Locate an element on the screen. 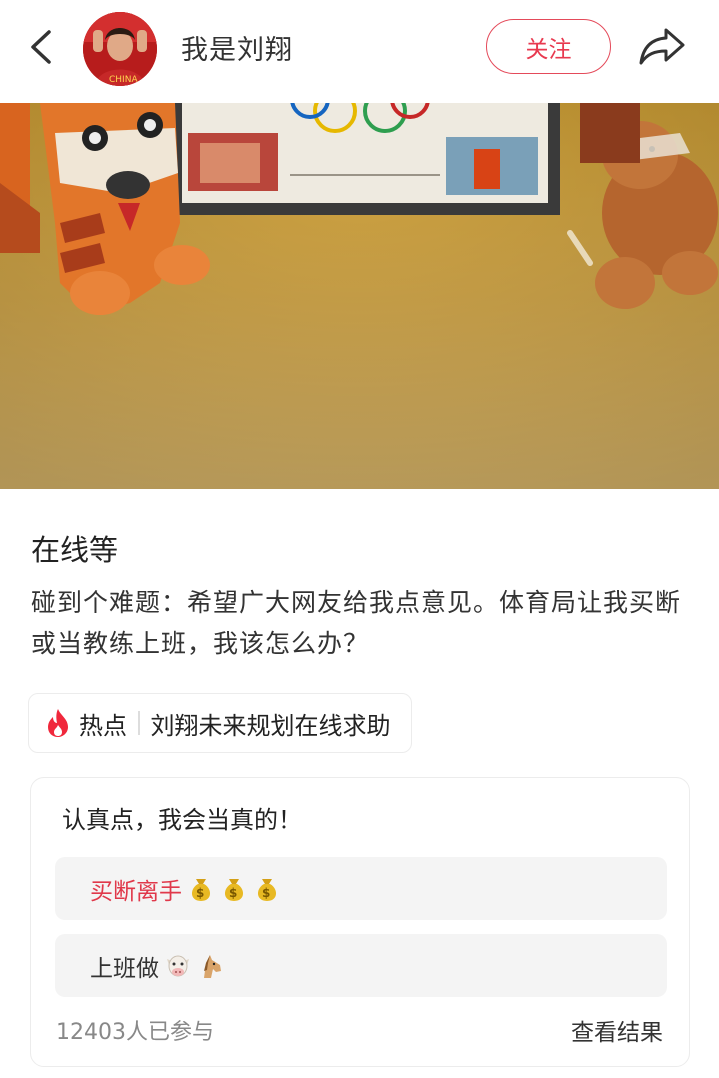  follow-button: 关注 is located at coordinates (548, 46).